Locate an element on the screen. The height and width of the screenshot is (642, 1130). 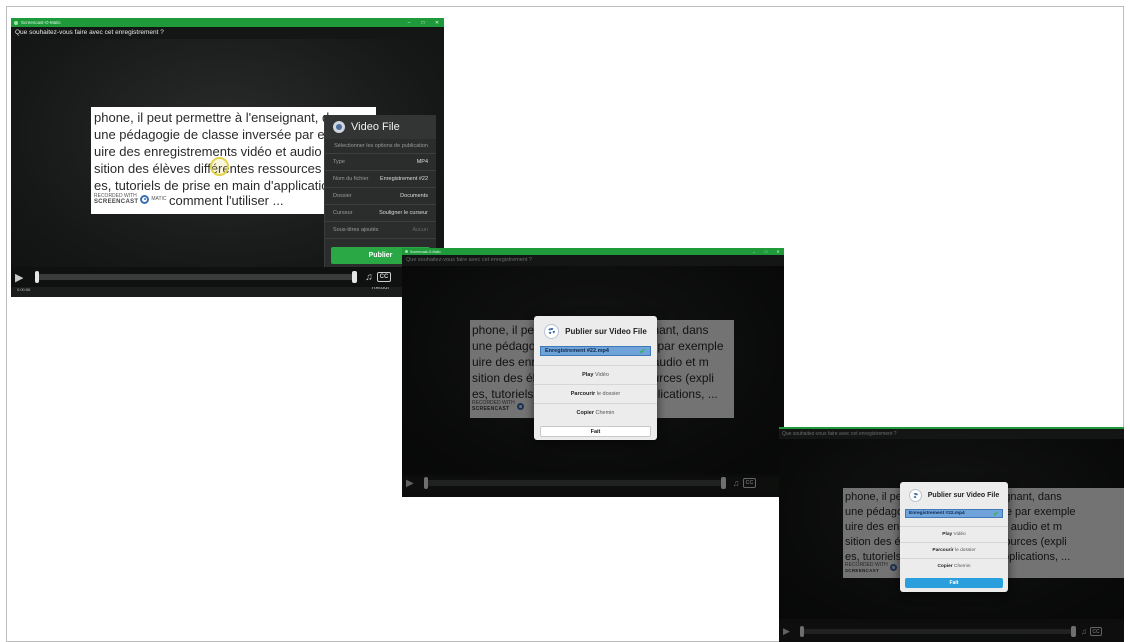
watermark-suffix: MATIC is located at coordinates (159, 199).